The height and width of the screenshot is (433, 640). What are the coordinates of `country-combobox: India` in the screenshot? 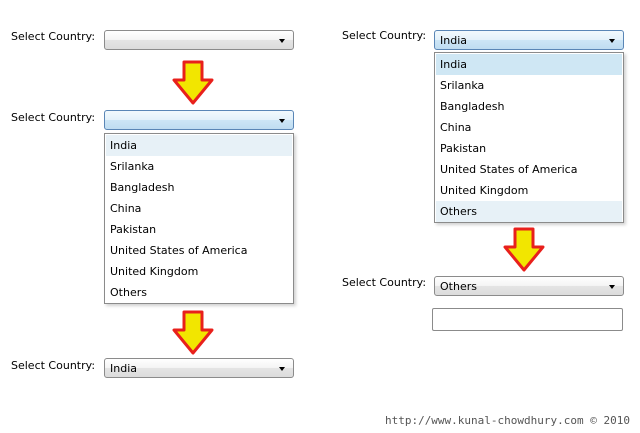 It's located at (199, 368).